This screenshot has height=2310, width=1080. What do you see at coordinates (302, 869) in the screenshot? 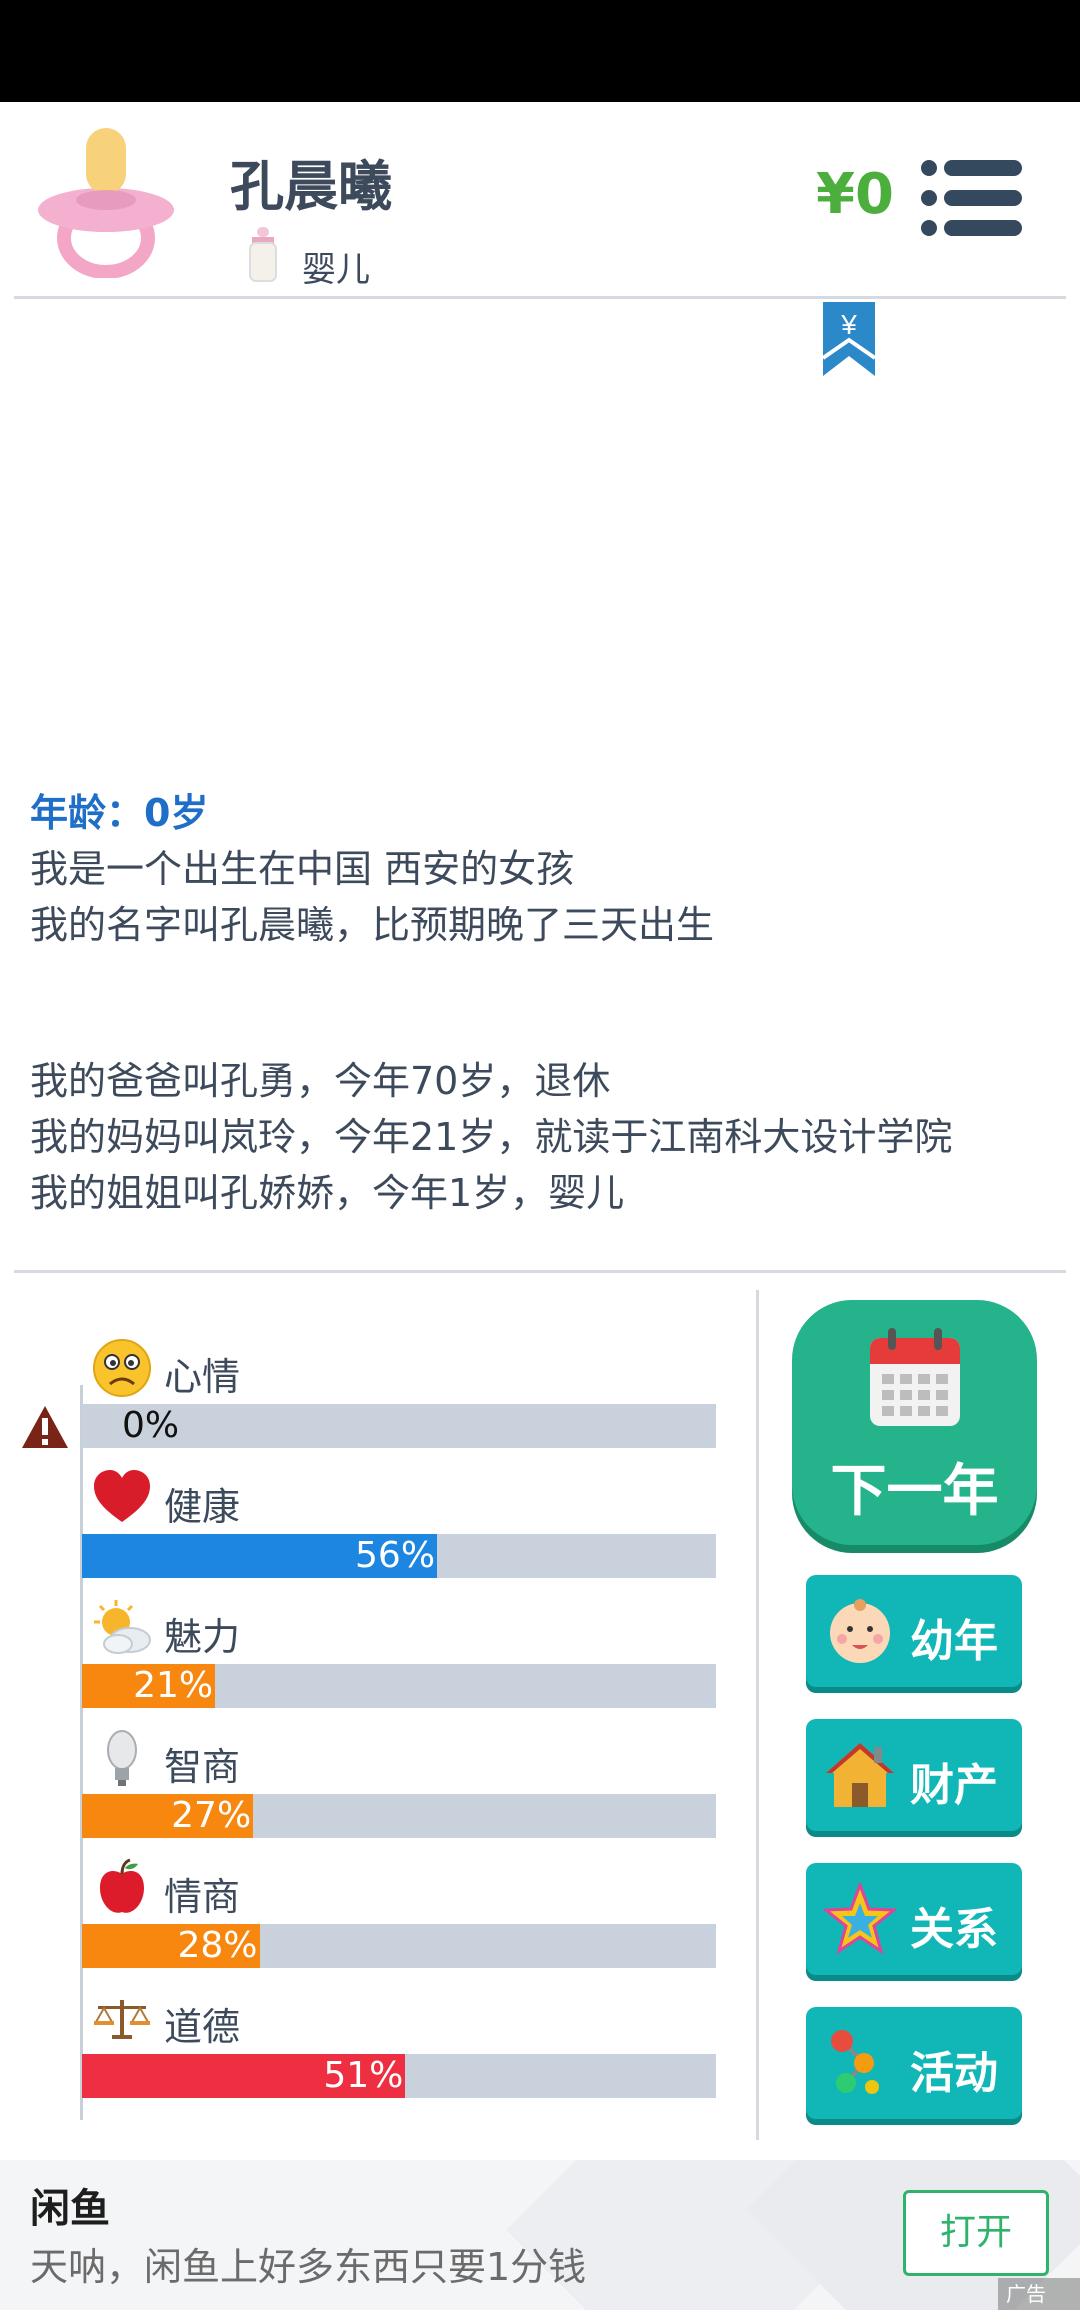
I see `story-line: 我是一个出生在中国 西安的女孩` at bounding box center [302, 869].